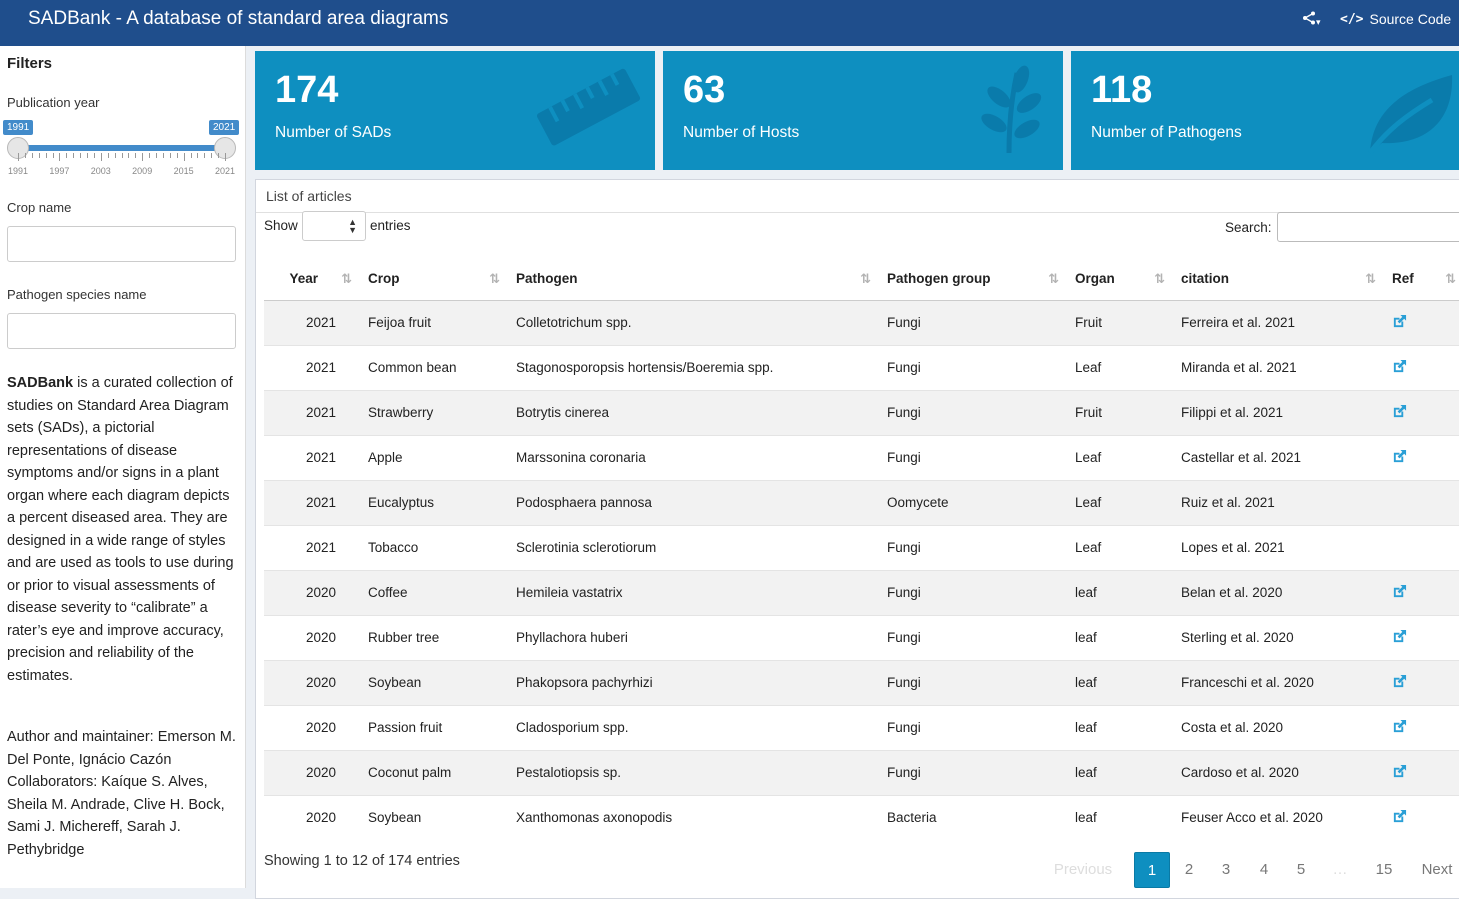  I want to click on page-5-button: 5, so click(1301, 870).